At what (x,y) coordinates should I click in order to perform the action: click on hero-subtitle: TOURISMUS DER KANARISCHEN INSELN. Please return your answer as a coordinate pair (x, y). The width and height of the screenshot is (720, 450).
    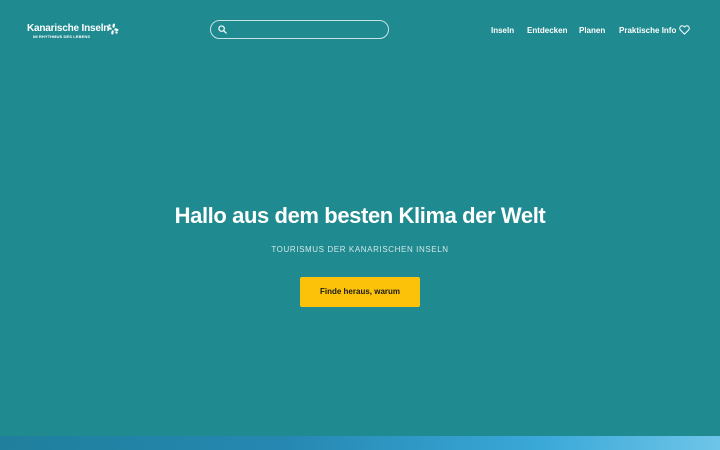
    Looking at the image, I should click on (360, 249).